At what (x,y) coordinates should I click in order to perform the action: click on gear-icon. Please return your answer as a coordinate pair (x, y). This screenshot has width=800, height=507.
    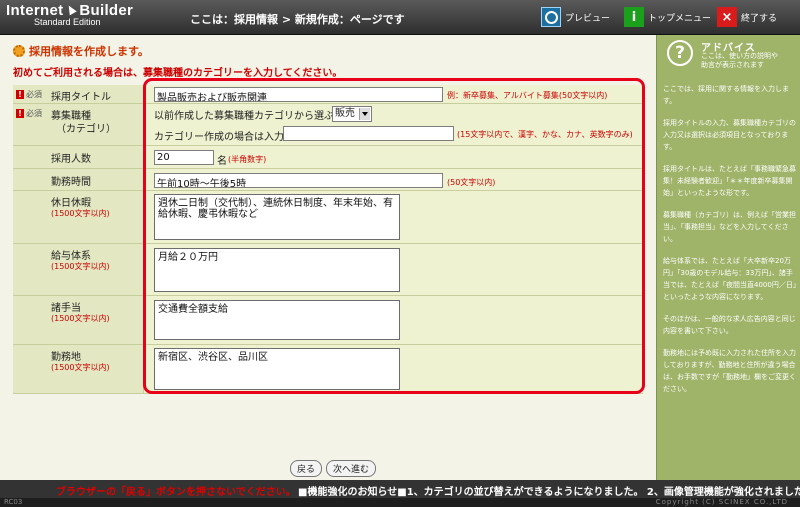
    Looking at the image, I should click on (19, 51).